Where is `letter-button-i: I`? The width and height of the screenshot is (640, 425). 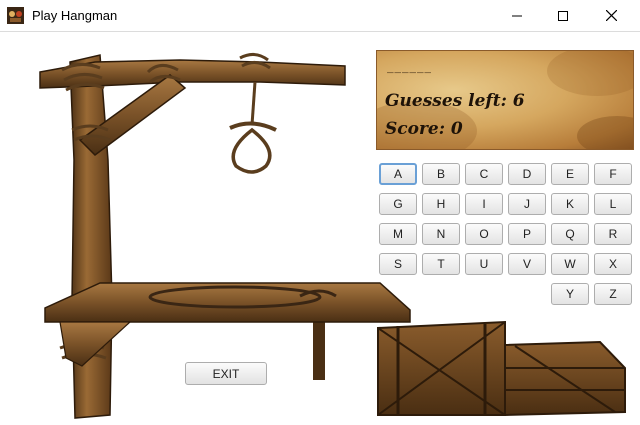 letter-button-i: I is located at coordinates (484, 204).